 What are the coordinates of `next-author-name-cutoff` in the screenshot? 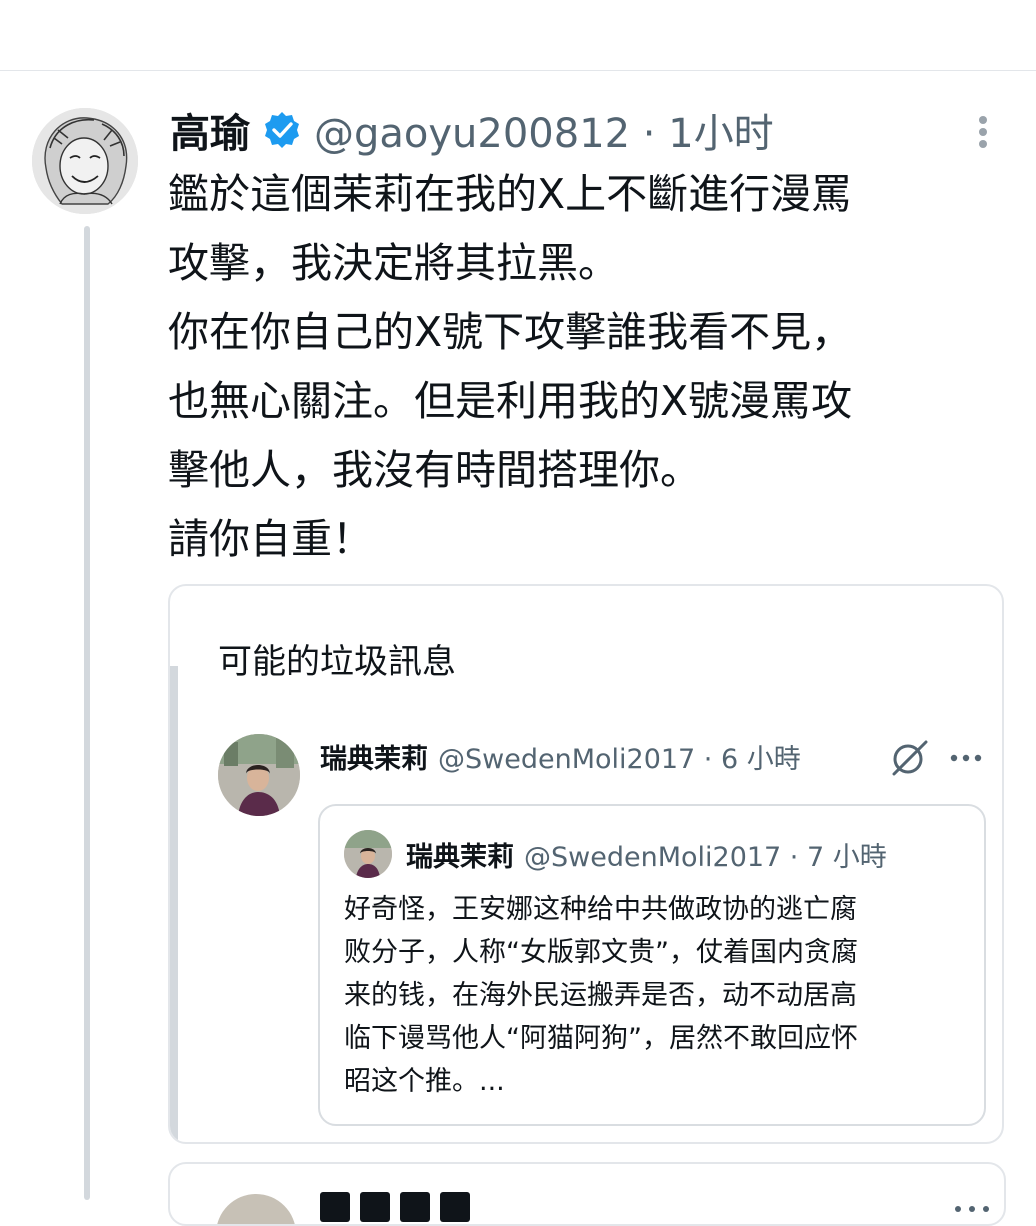 It's located at (405, 1208).